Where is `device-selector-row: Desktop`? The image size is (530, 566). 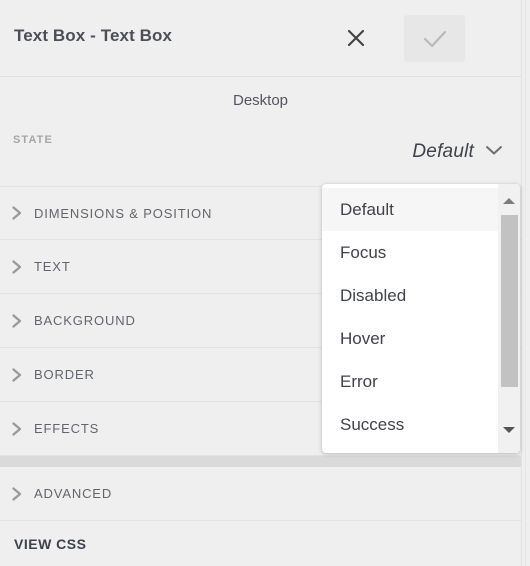 device-selector-row: Desktop is located at coordinates (260, 101).